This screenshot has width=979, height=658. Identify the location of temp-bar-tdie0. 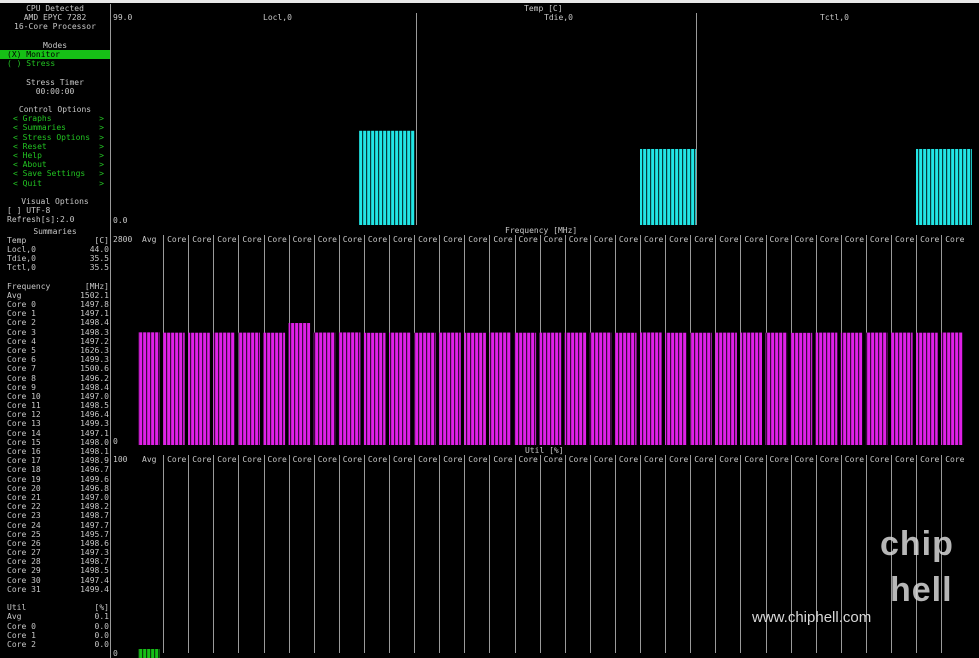
(668, 186).